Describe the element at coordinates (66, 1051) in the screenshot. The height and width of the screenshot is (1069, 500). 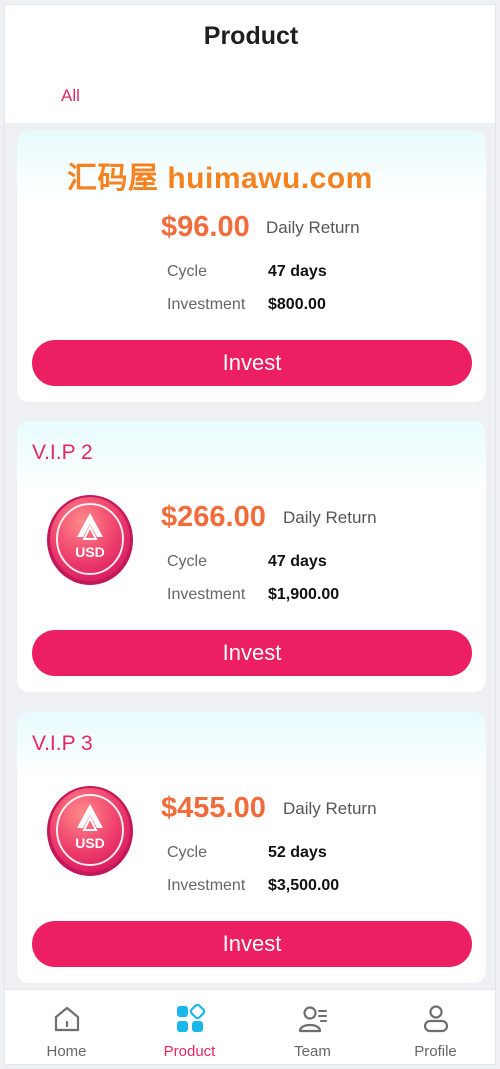
I see `tab-label: Home` at that location.